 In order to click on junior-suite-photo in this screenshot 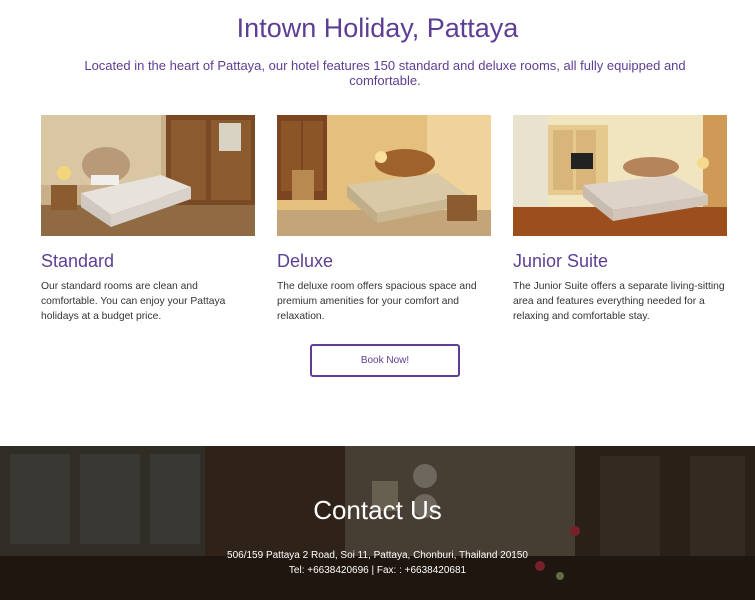, I will do `click(620, 175)`.